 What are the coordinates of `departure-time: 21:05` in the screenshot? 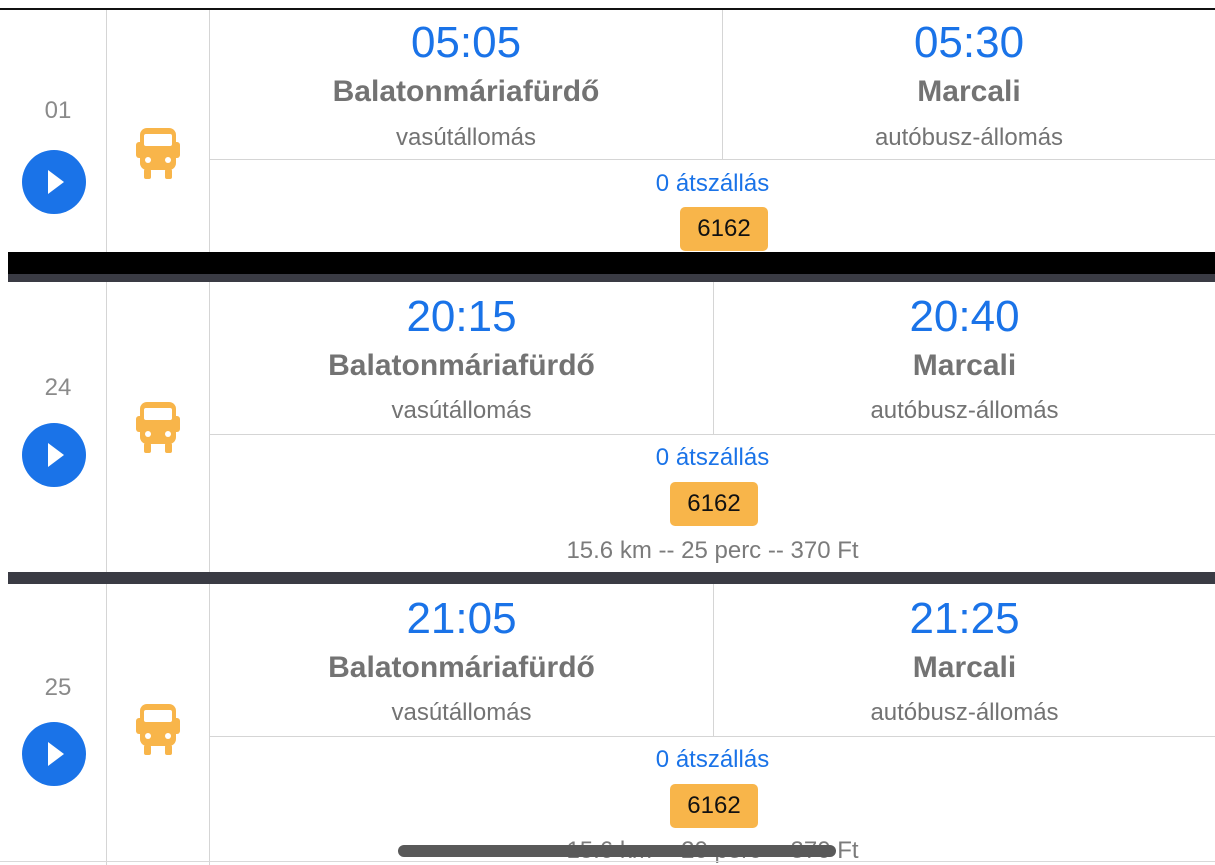 It's located at (461, 618).